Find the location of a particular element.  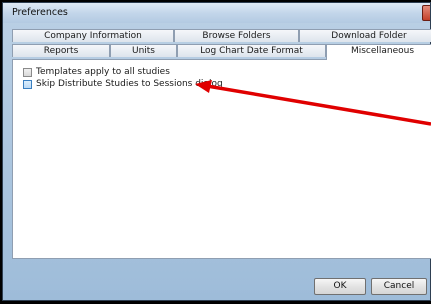

tab-download-folder: Download Folder is located at coordinates (365, 35).